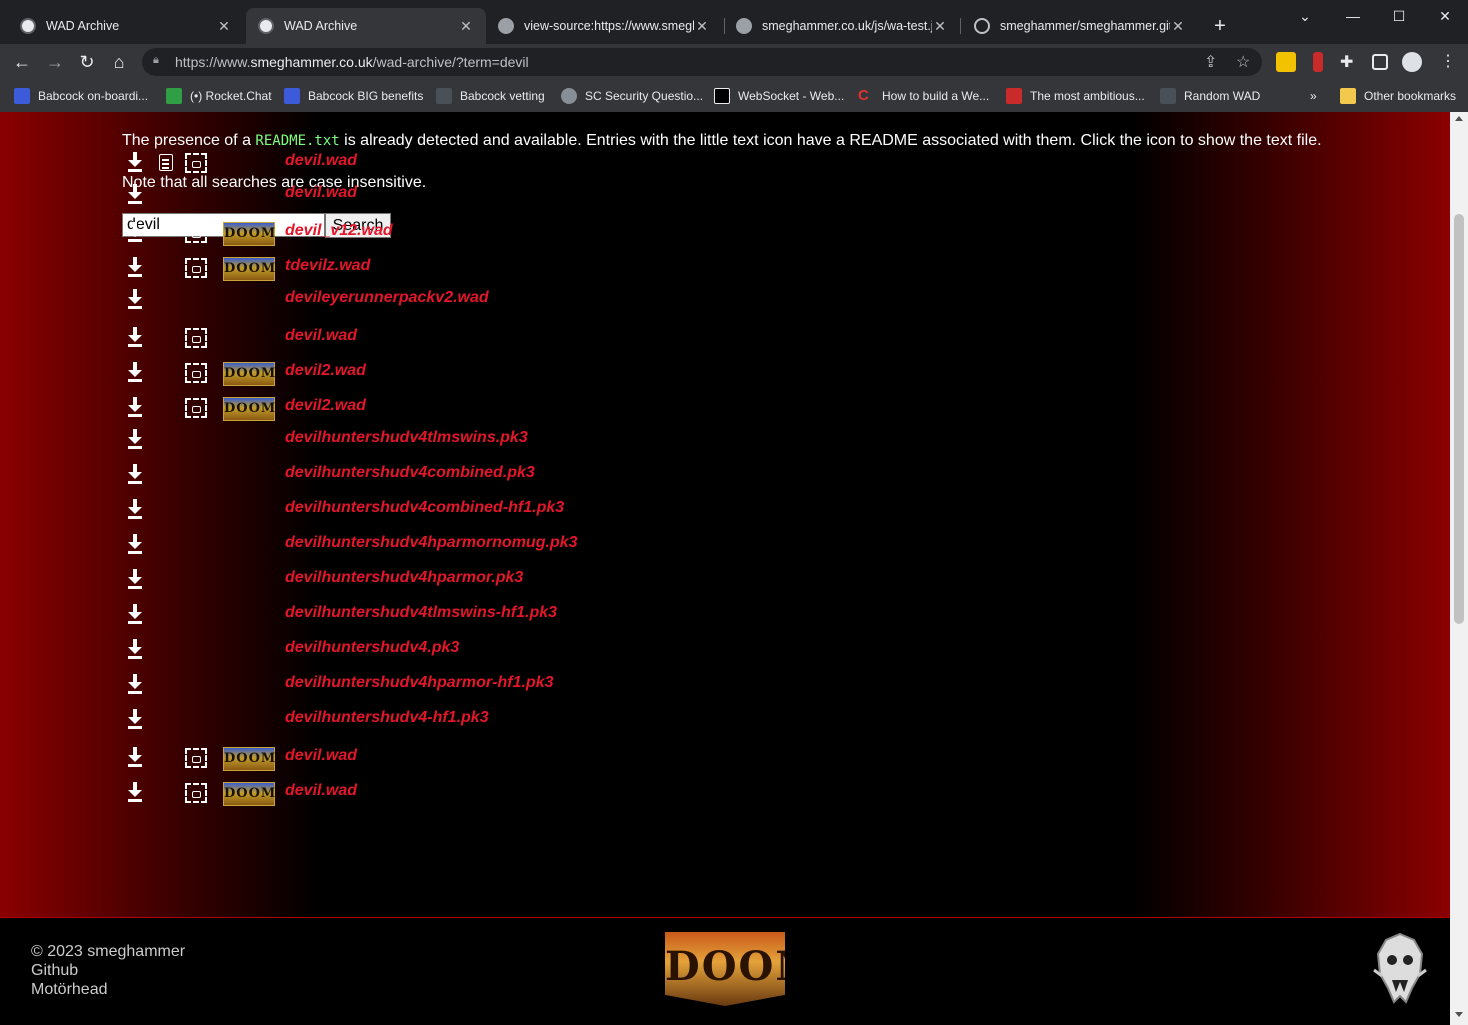 The height and width of the screenshot is (1025, 1468). Describe the element at coordinates (1080, 26) in the screenshot. I see `tab-github: smeghammer/smeghammer.gith ✕` at that location.